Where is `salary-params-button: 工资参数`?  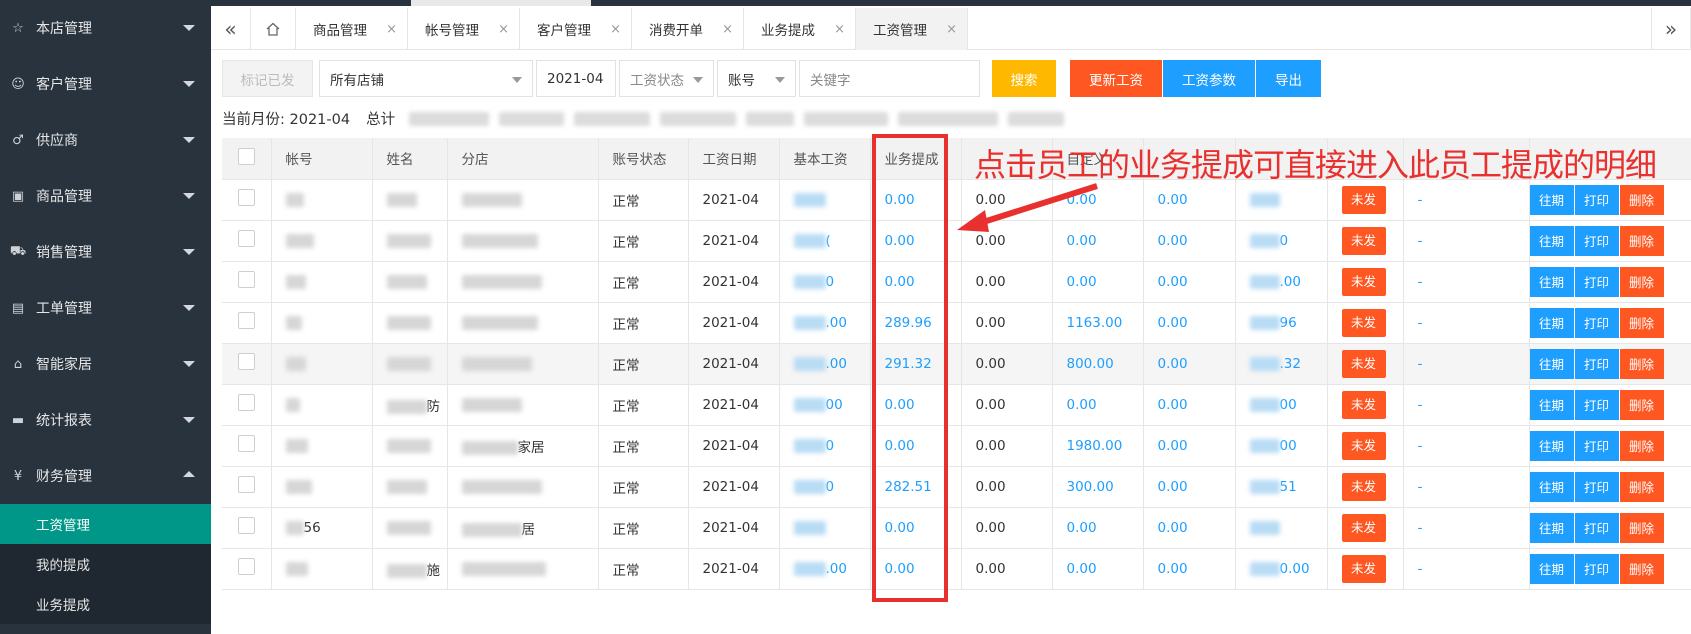
salary-params-button: 工资参数 is located at coordinates (1209, 78).